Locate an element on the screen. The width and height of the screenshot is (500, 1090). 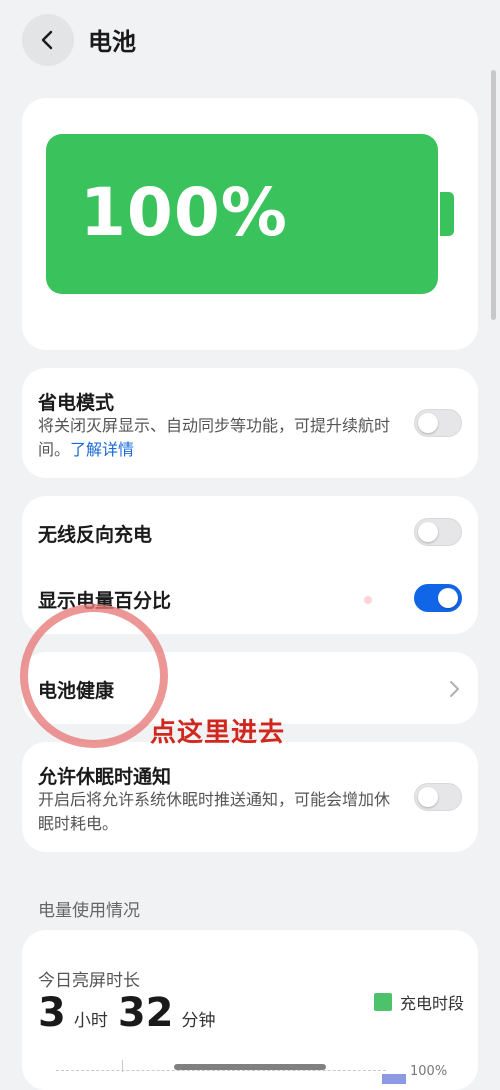
chevron-left-icon is located at coordinates (47, 40).